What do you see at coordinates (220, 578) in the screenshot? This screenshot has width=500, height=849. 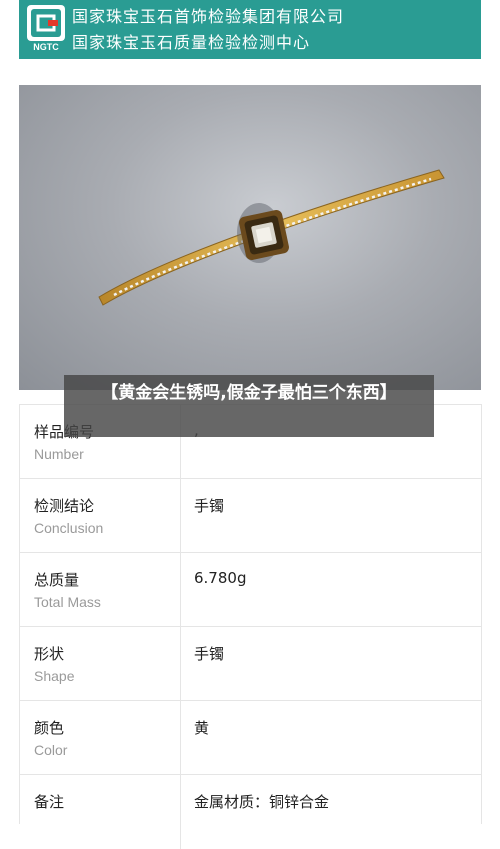 I see `value-cell: 6.780g` at bounding box center [220, 578].